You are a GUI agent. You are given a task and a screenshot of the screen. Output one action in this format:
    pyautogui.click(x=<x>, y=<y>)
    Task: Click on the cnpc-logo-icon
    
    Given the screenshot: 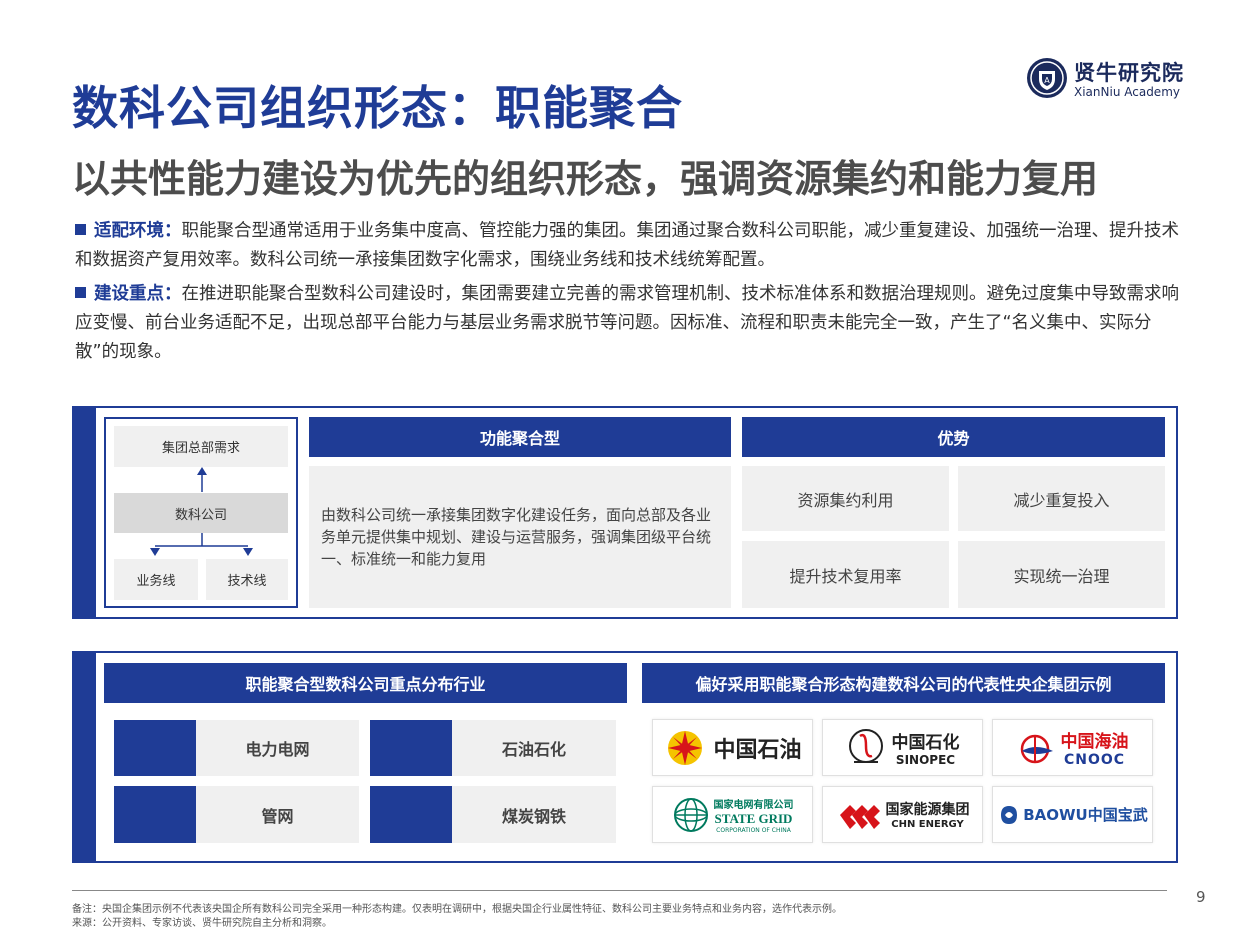 What is the action you would take?
    pyautogui.click(x=685, y=747)
    